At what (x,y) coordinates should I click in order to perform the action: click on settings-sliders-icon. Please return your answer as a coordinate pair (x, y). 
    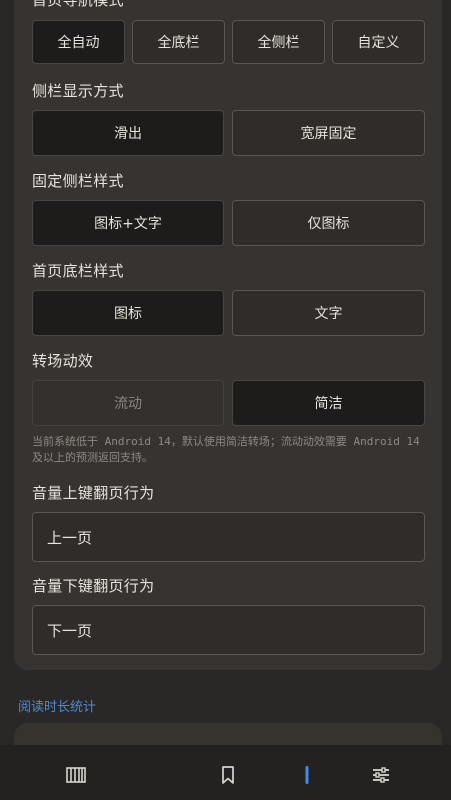
    Looking at the image, I should click on (381, 775).